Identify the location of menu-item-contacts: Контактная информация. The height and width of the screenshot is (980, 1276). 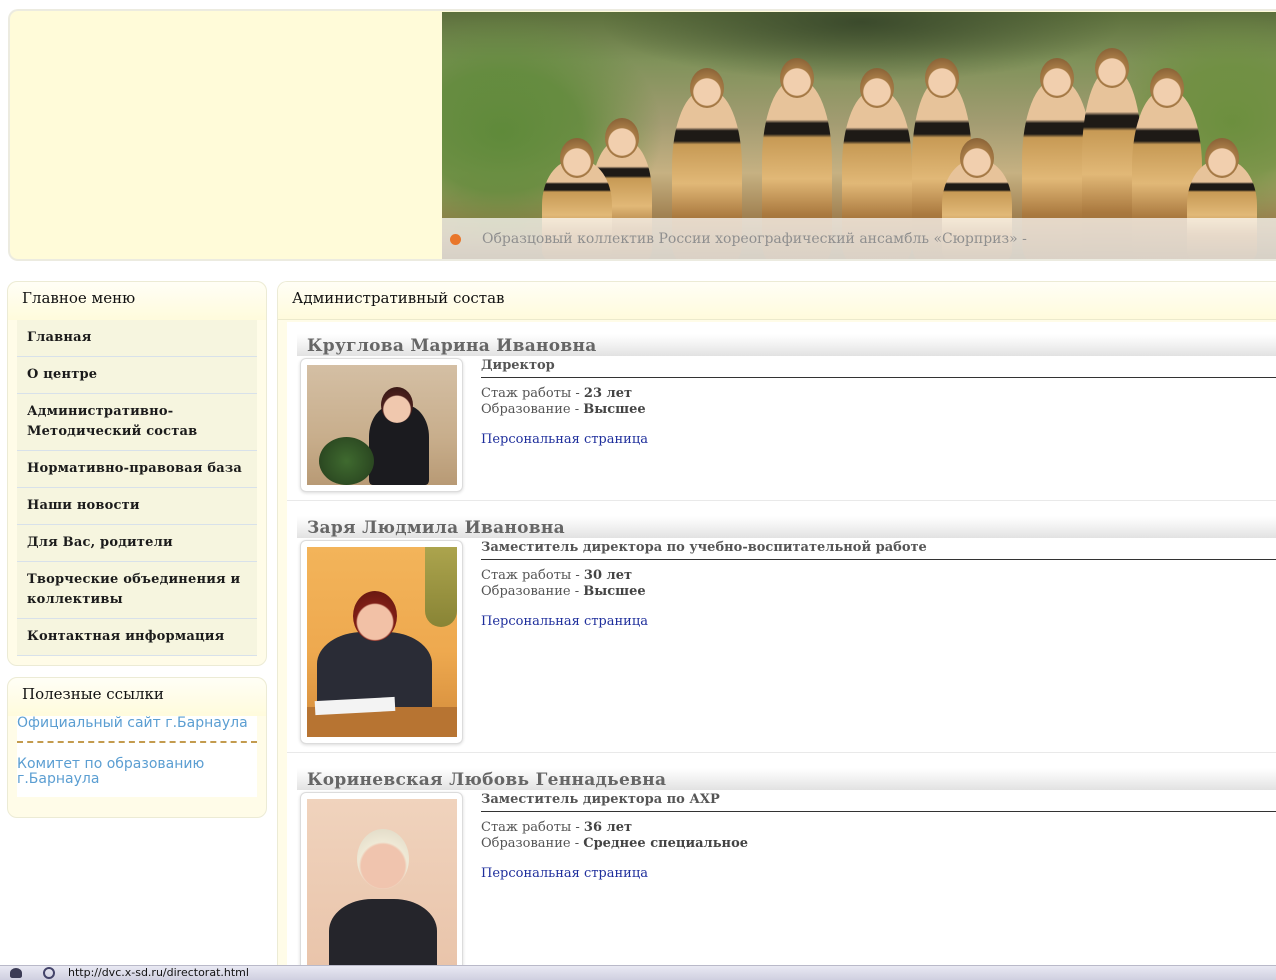
(137, 637).